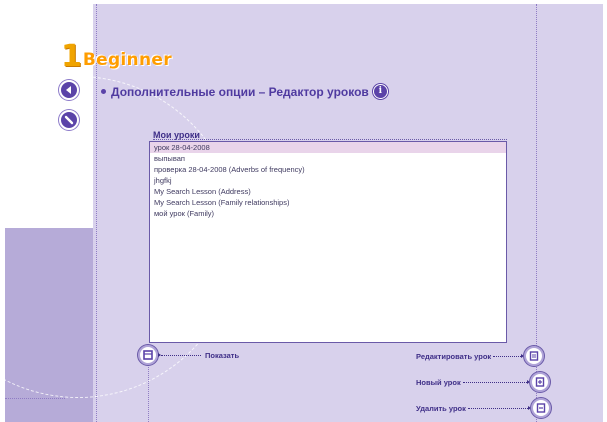 Image resolution: width=607 pixels, height=422 pixels. I want to click on edit-lesson-label: Редактировать урок, so click(453, 356).